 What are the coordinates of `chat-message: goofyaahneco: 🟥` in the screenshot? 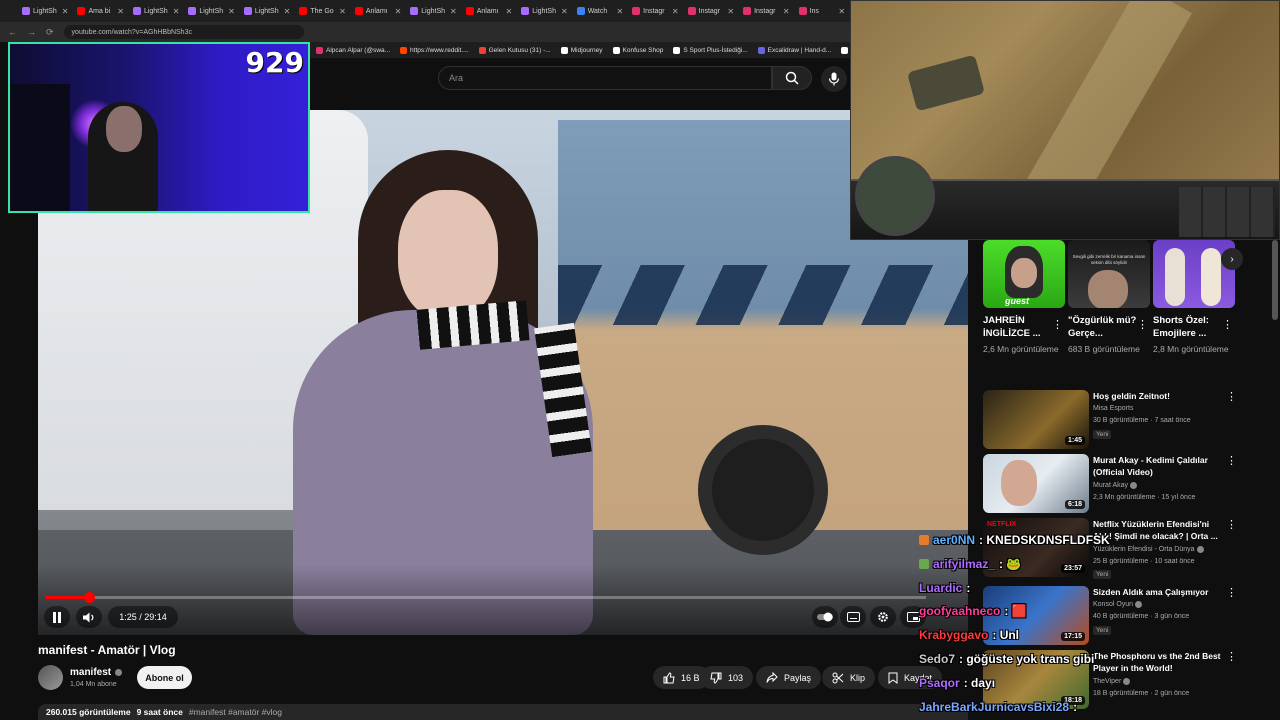 It's located at (973, 611).